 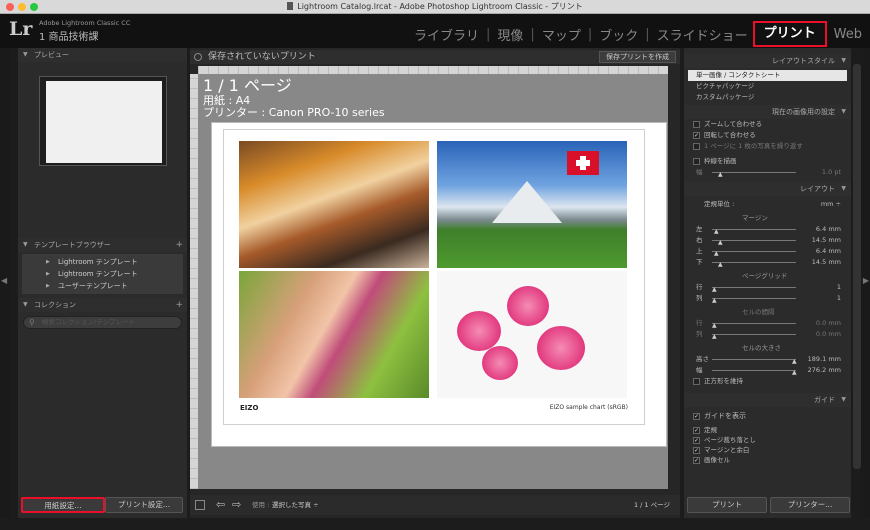 I want to click on right-panel-toggle: ▶, so click(x=865, y=283).